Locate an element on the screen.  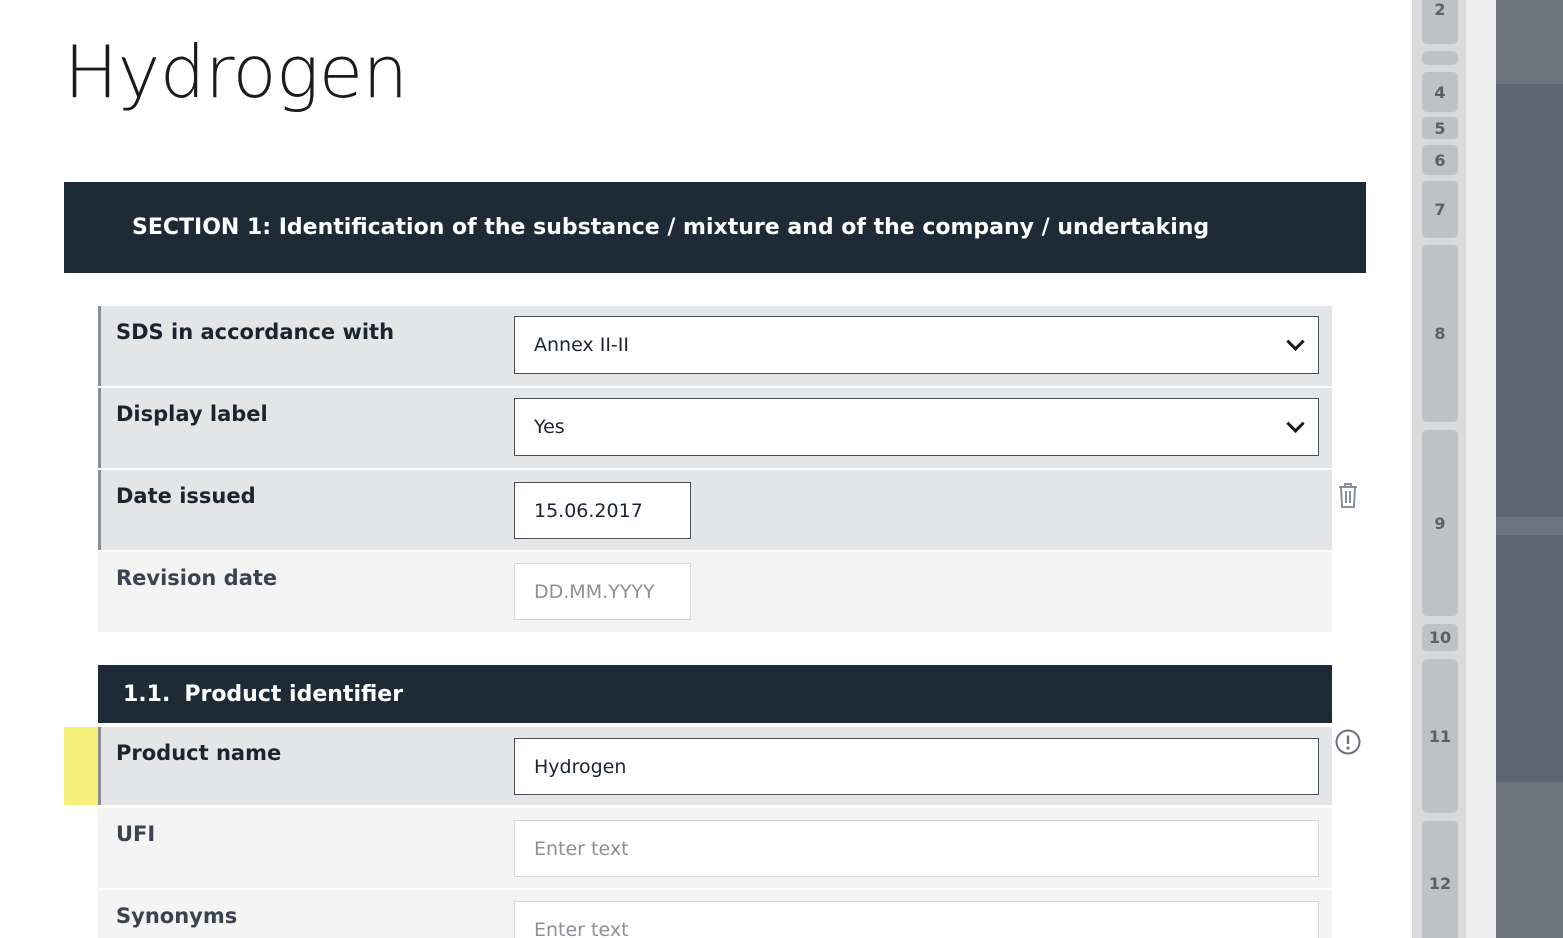
synonyms-input: Enter text is located at coordinates (916, 919).